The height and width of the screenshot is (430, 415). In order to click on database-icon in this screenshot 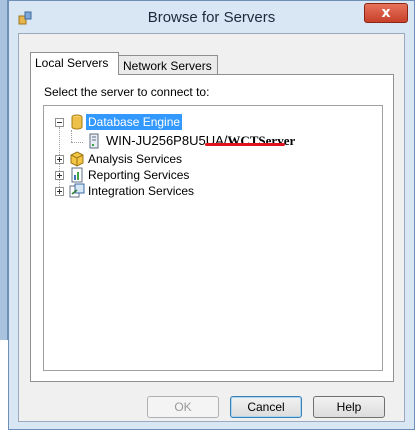, I will do `click(77, 122)`.